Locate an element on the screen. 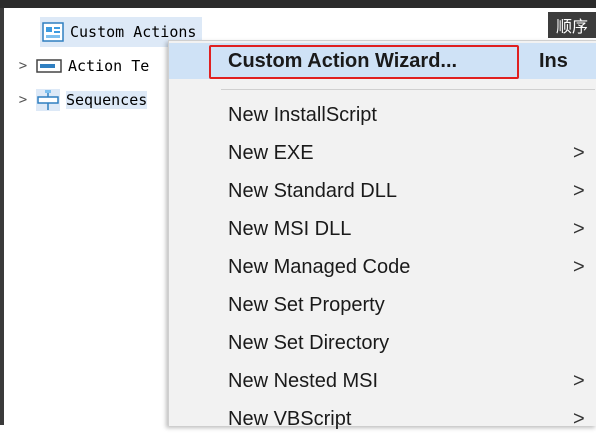 Image resolution: width=596 pixels, height=437 pixels. menu-separator is located at coordinates (408, 89).